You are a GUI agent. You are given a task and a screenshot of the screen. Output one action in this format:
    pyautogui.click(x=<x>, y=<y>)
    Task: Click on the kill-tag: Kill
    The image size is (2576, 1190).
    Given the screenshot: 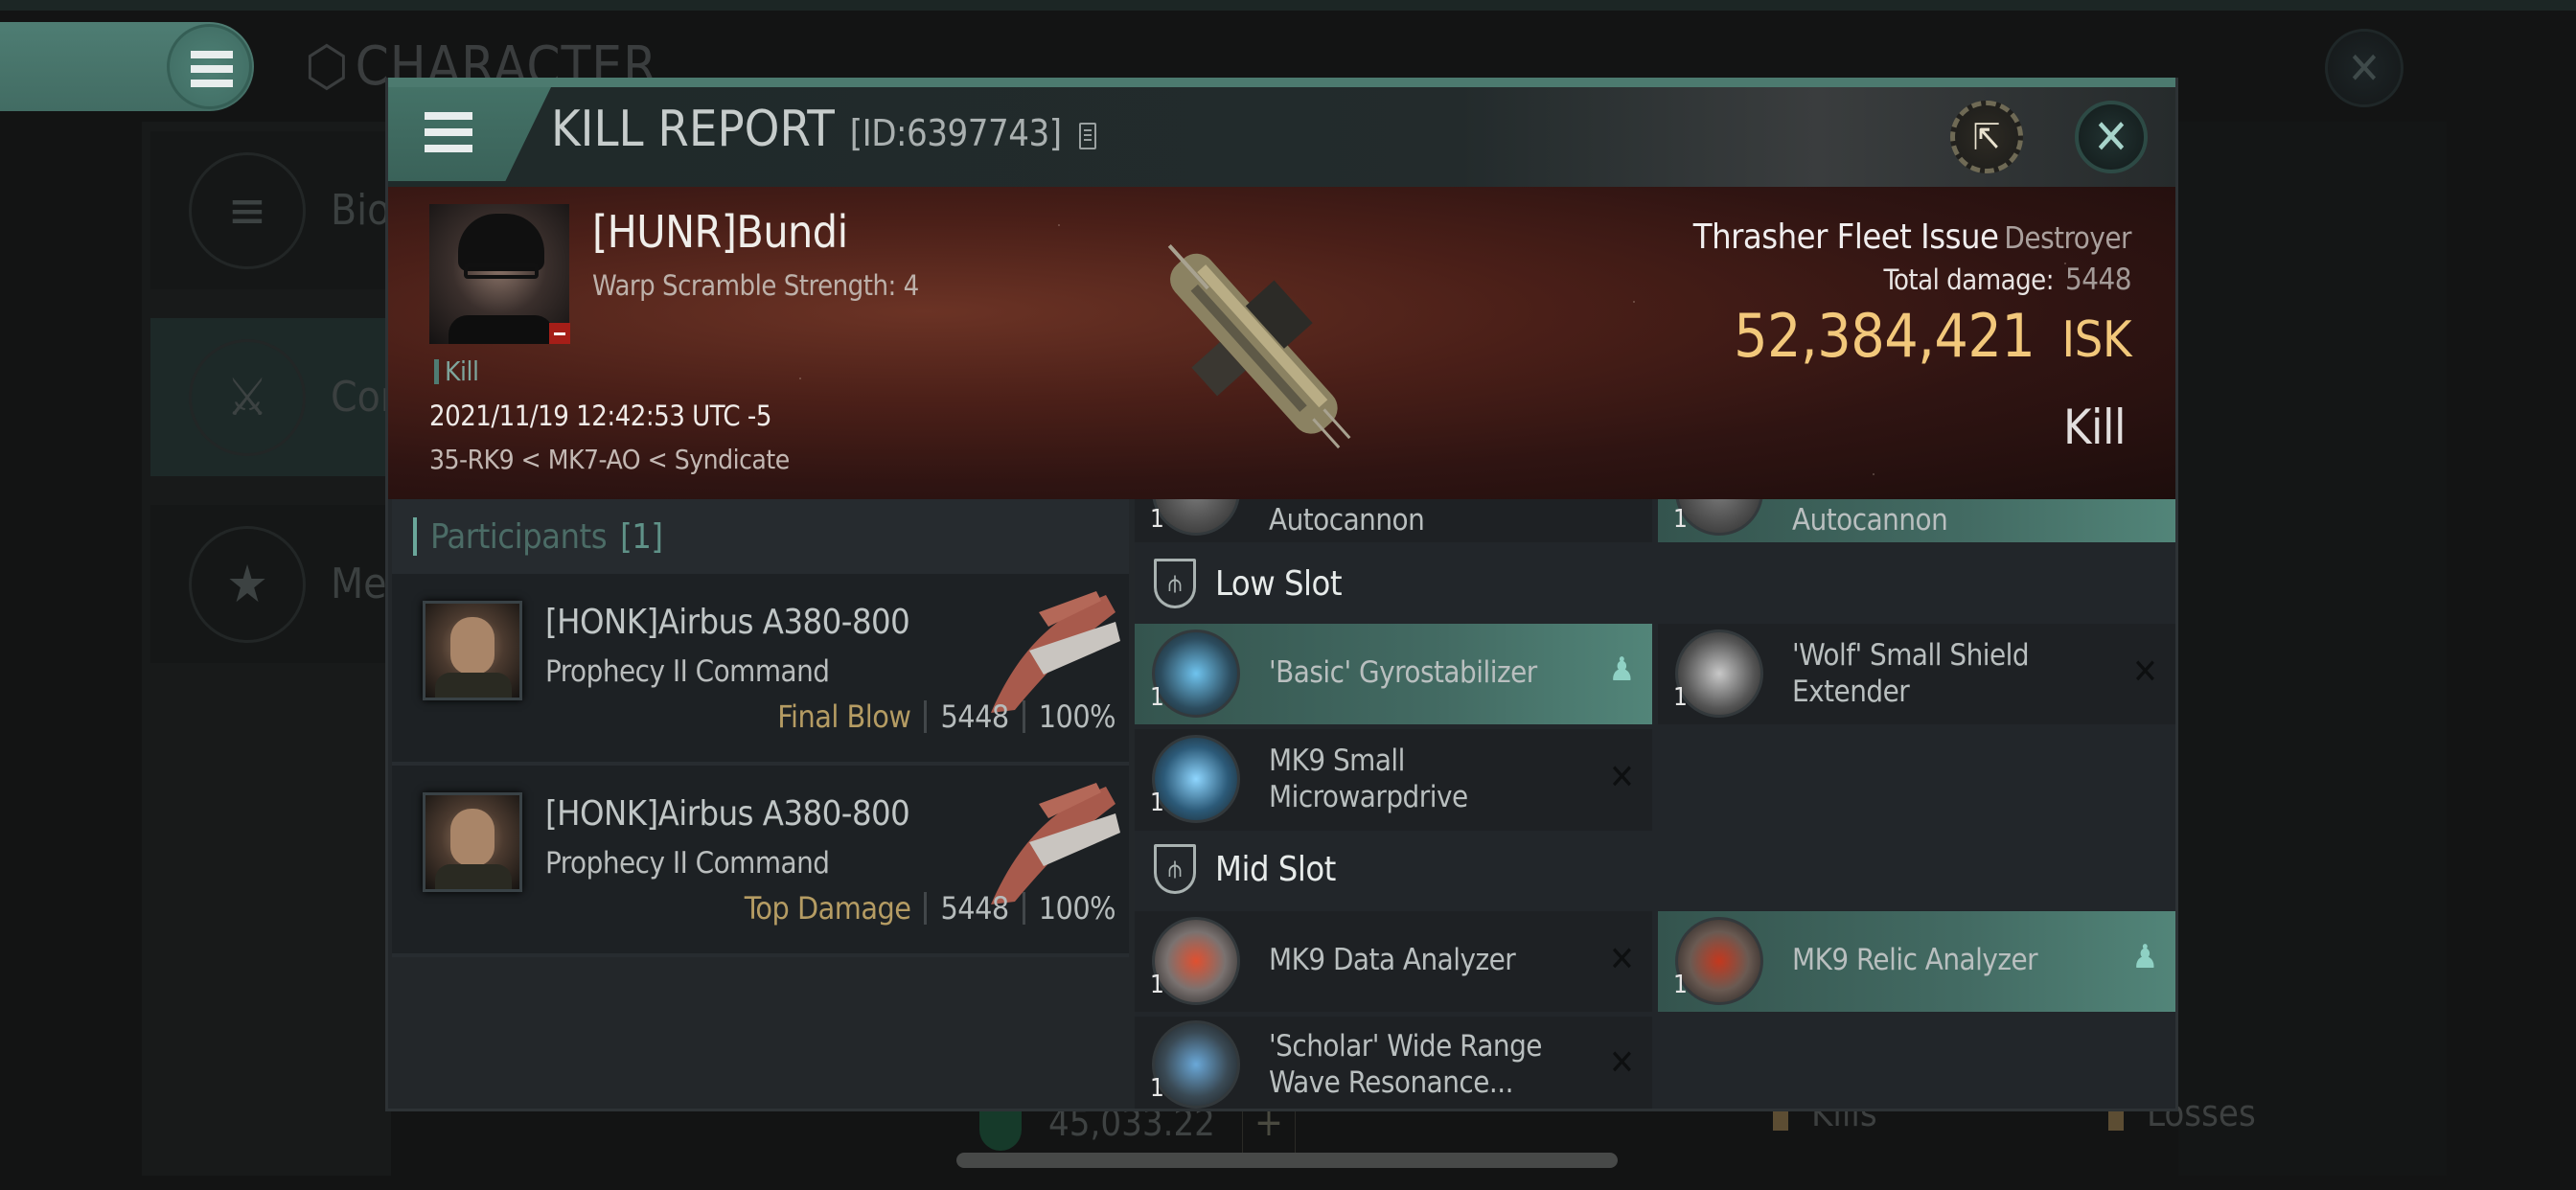 What is the action you would take?
    pyautogui.click(x=456, y=371)
    